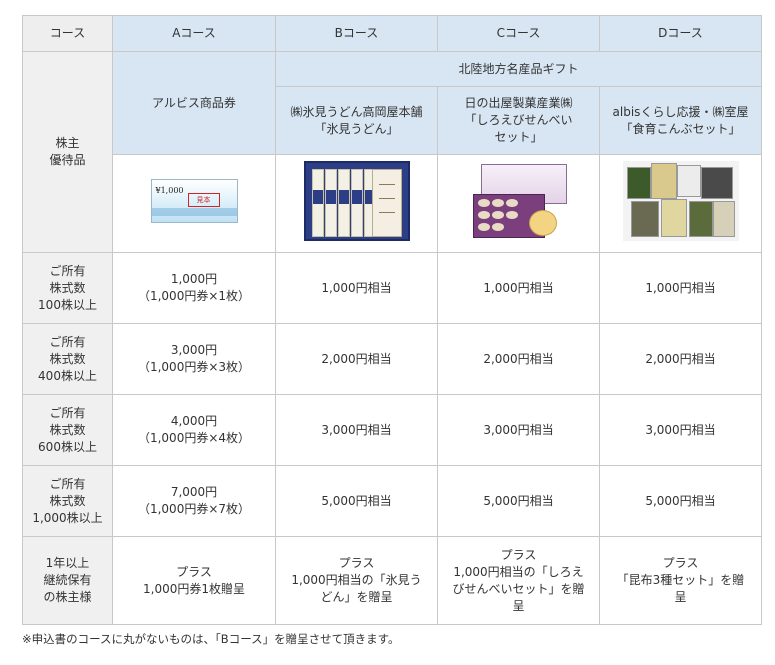 The height and width of the screenshot is (665, 775). Describe the element at coordinates (356, 501) in the screenshot. I see `row-value-b: 5,000円相当` at that location.